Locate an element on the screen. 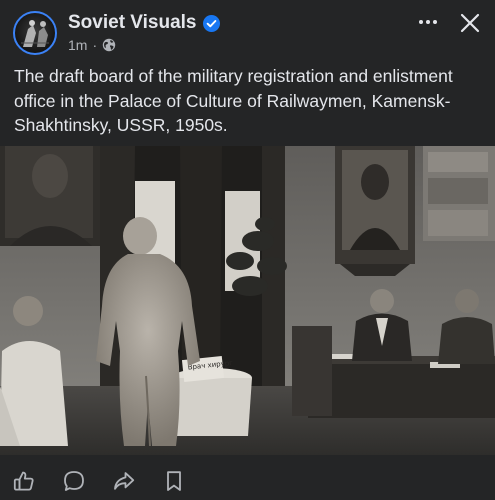 The width and height of the screenshot is (495, 500). share-button is located at coordinates (124, 481).